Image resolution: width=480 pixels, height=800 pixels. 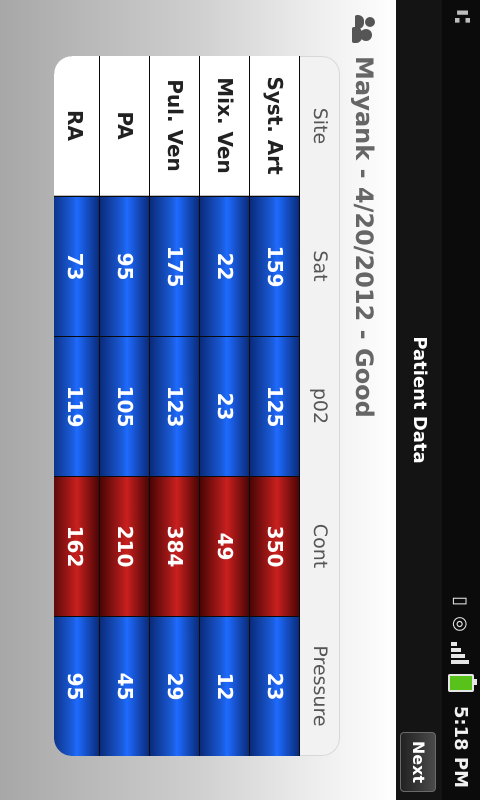 I want to click on site-cell: Pul. Ven, so click(x=174, y=126).